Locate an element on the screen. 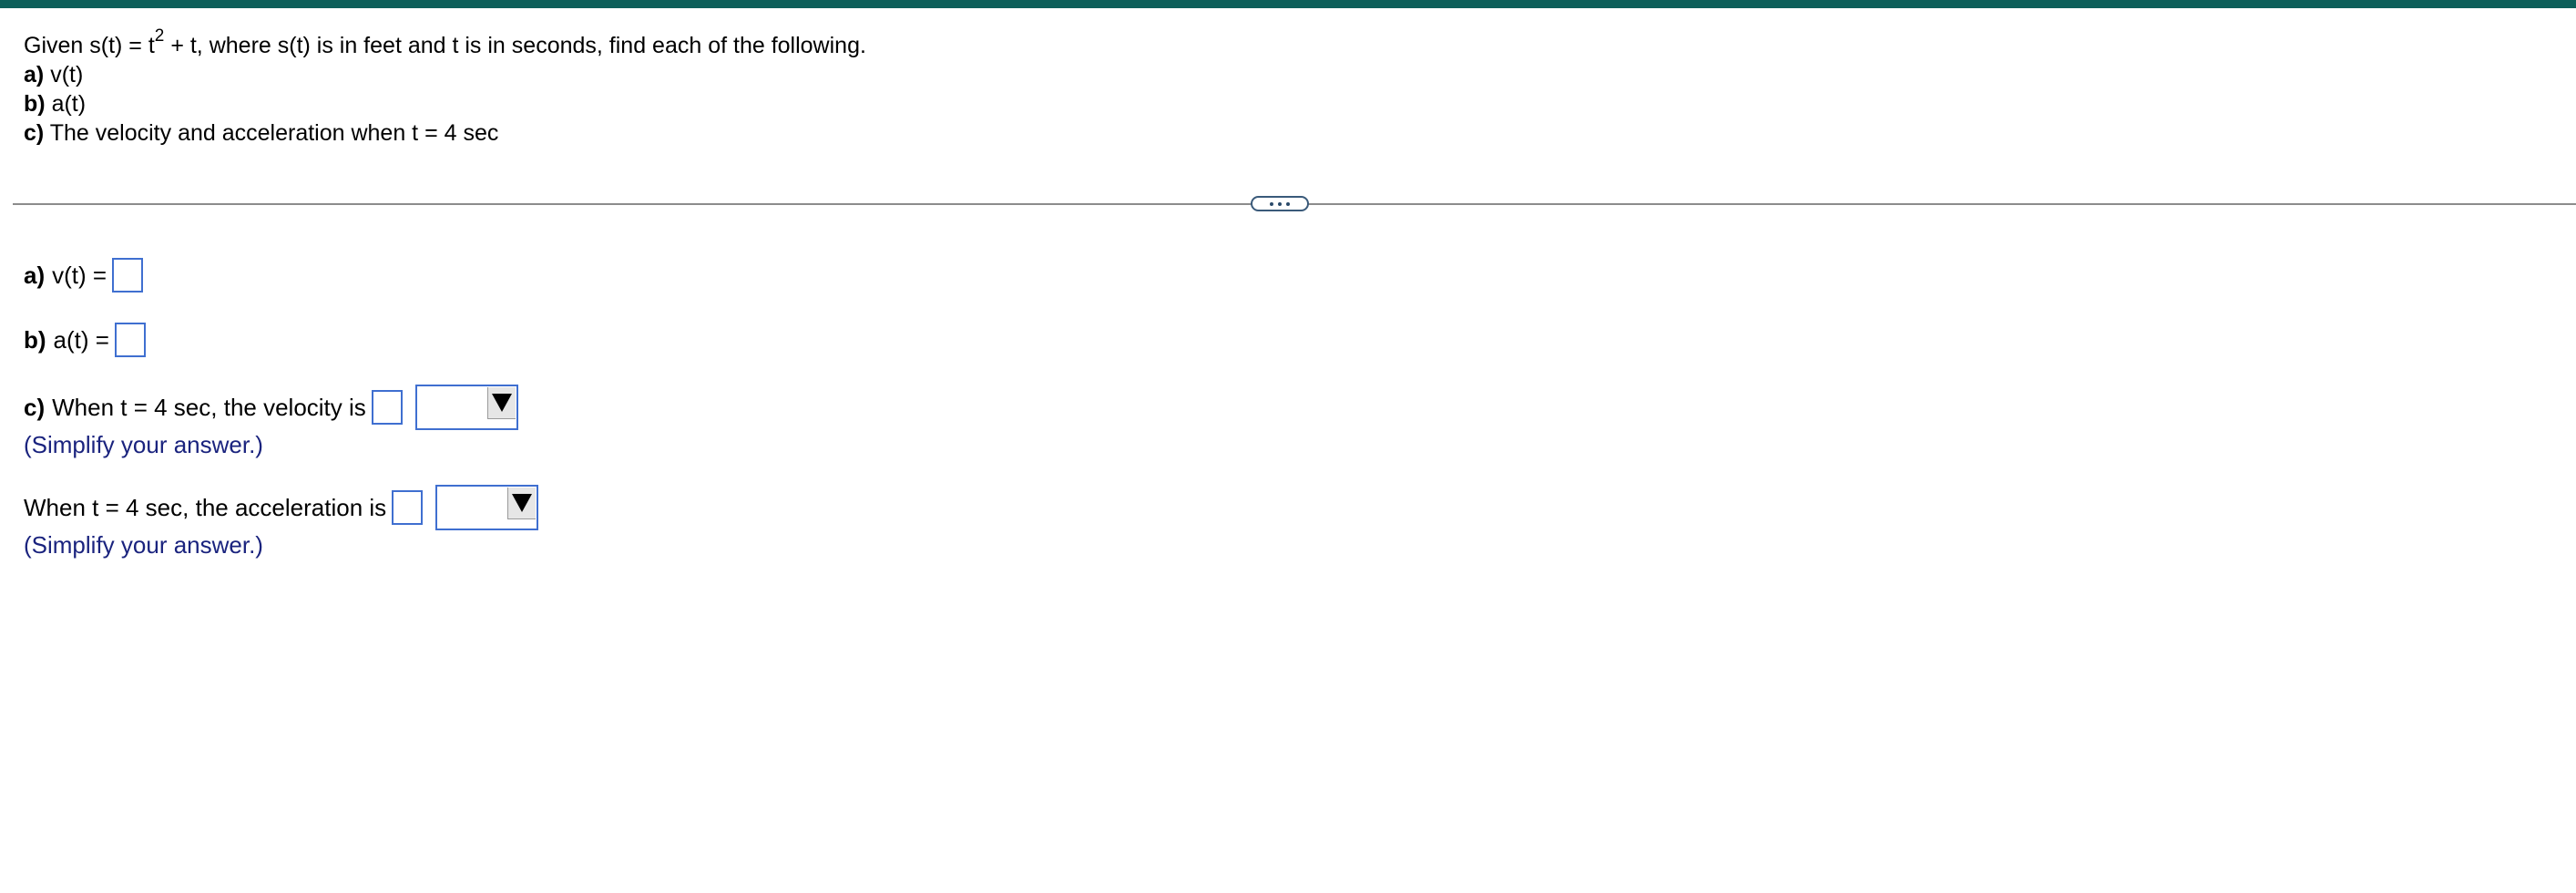  question-part-b-text: a(t) is located at coordinates (69, 104).